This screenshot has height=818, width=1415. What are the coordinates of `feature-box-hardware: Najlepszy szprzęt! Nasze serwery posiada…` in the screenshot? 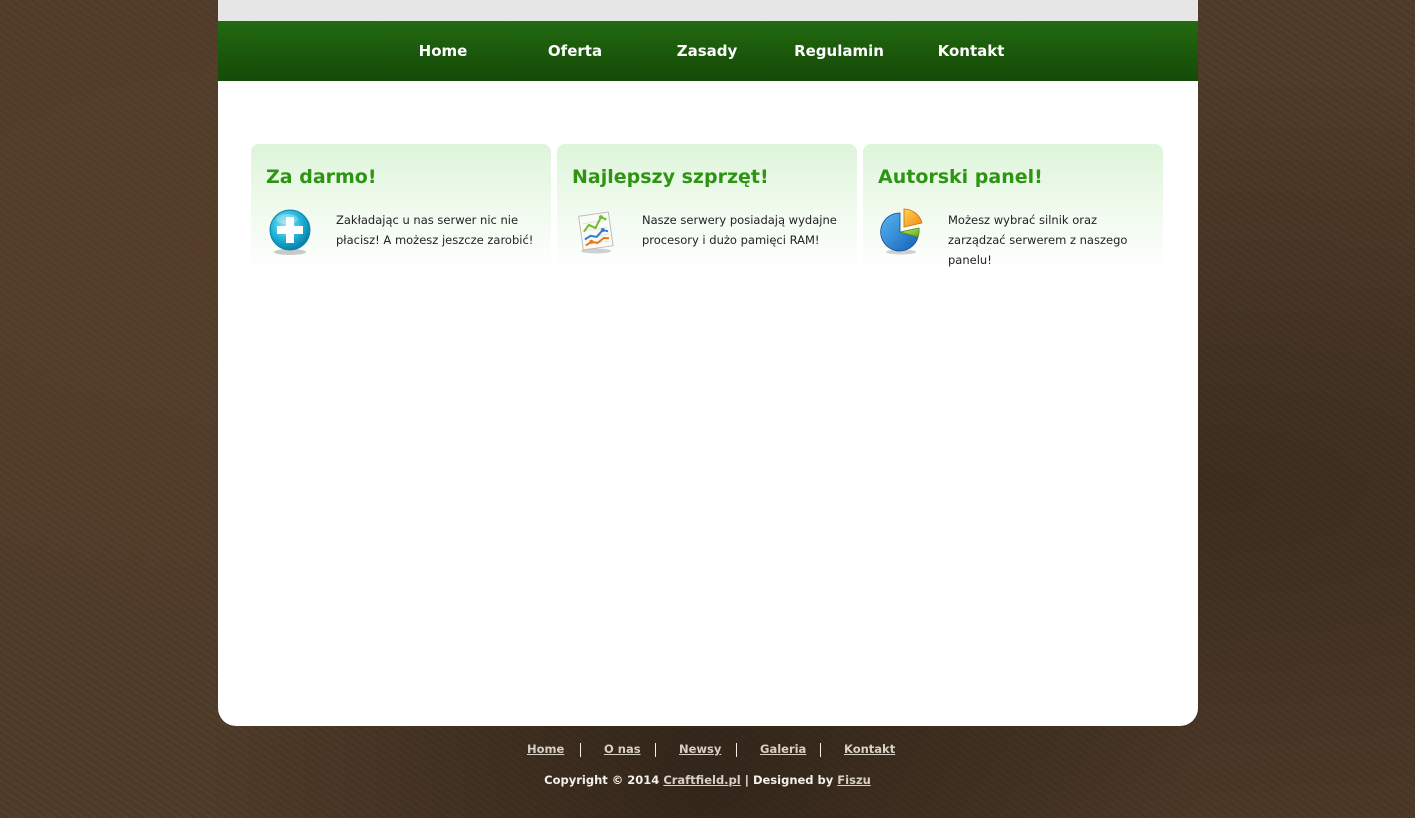 It's located at (707, 208).